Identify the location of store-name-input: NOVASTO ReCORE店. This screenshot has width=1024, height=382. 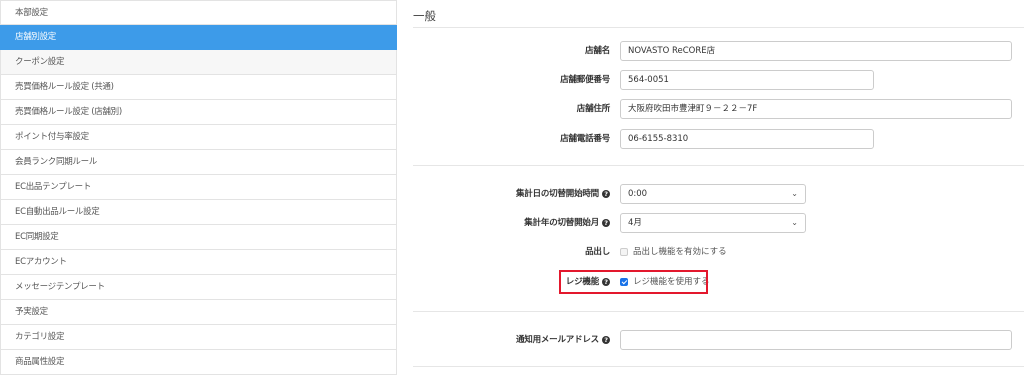
(816, 51).